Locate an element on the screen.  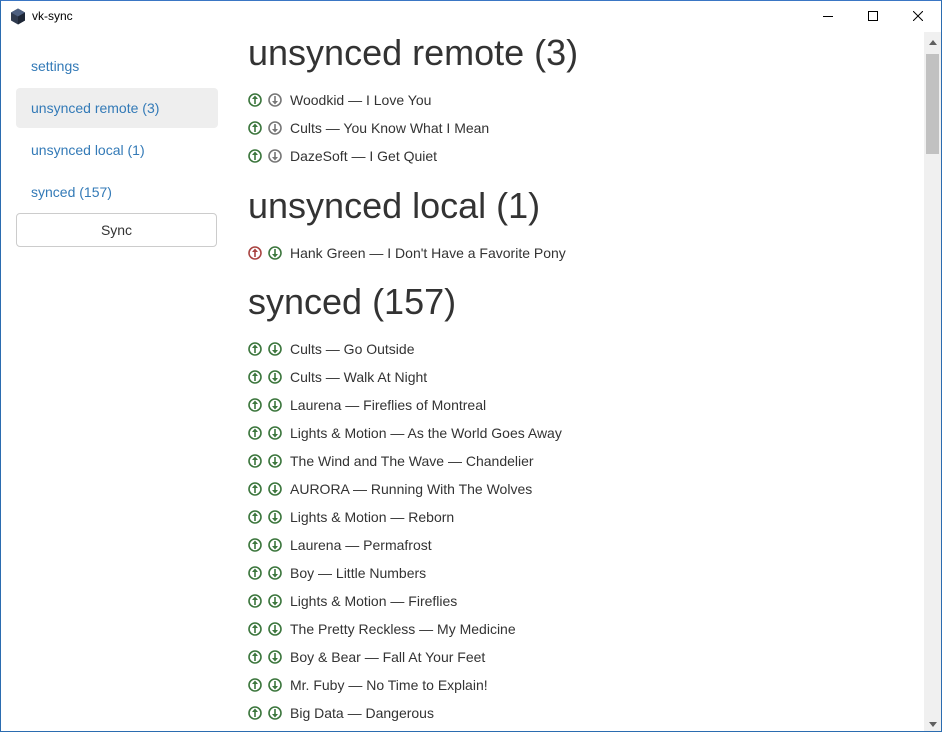
track-title: Boy — Little Numbers is located at coordinates (358, 573).